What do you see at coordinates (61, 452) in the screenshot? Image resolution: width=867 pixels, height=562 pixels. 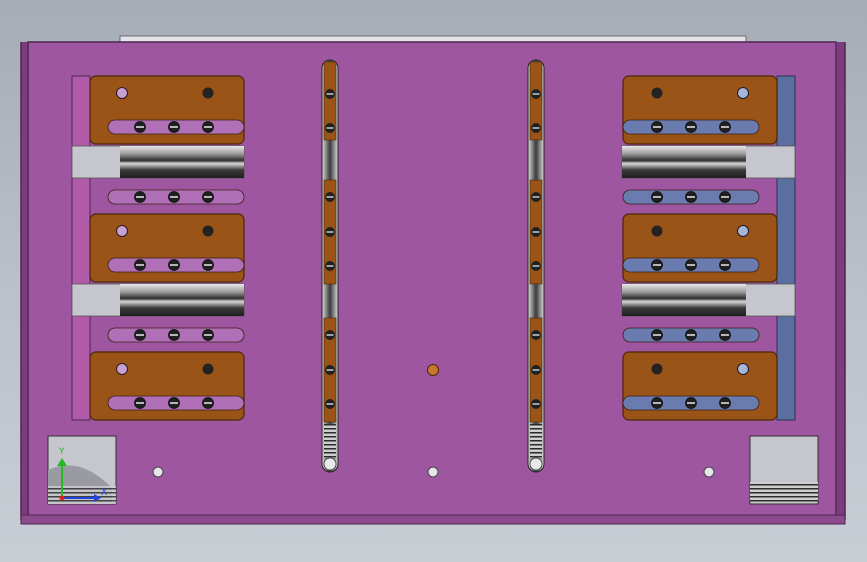 I see `y-axis-label: Y` at bounding box center [61, 452].